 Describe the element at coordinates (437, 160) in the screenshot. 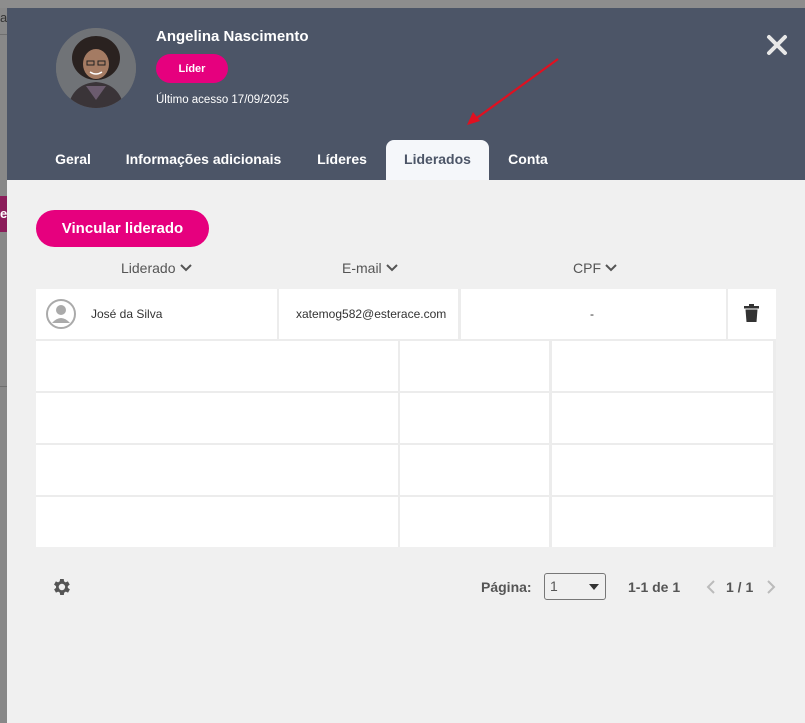

I see `tab-liderados: Liderados` at that location.